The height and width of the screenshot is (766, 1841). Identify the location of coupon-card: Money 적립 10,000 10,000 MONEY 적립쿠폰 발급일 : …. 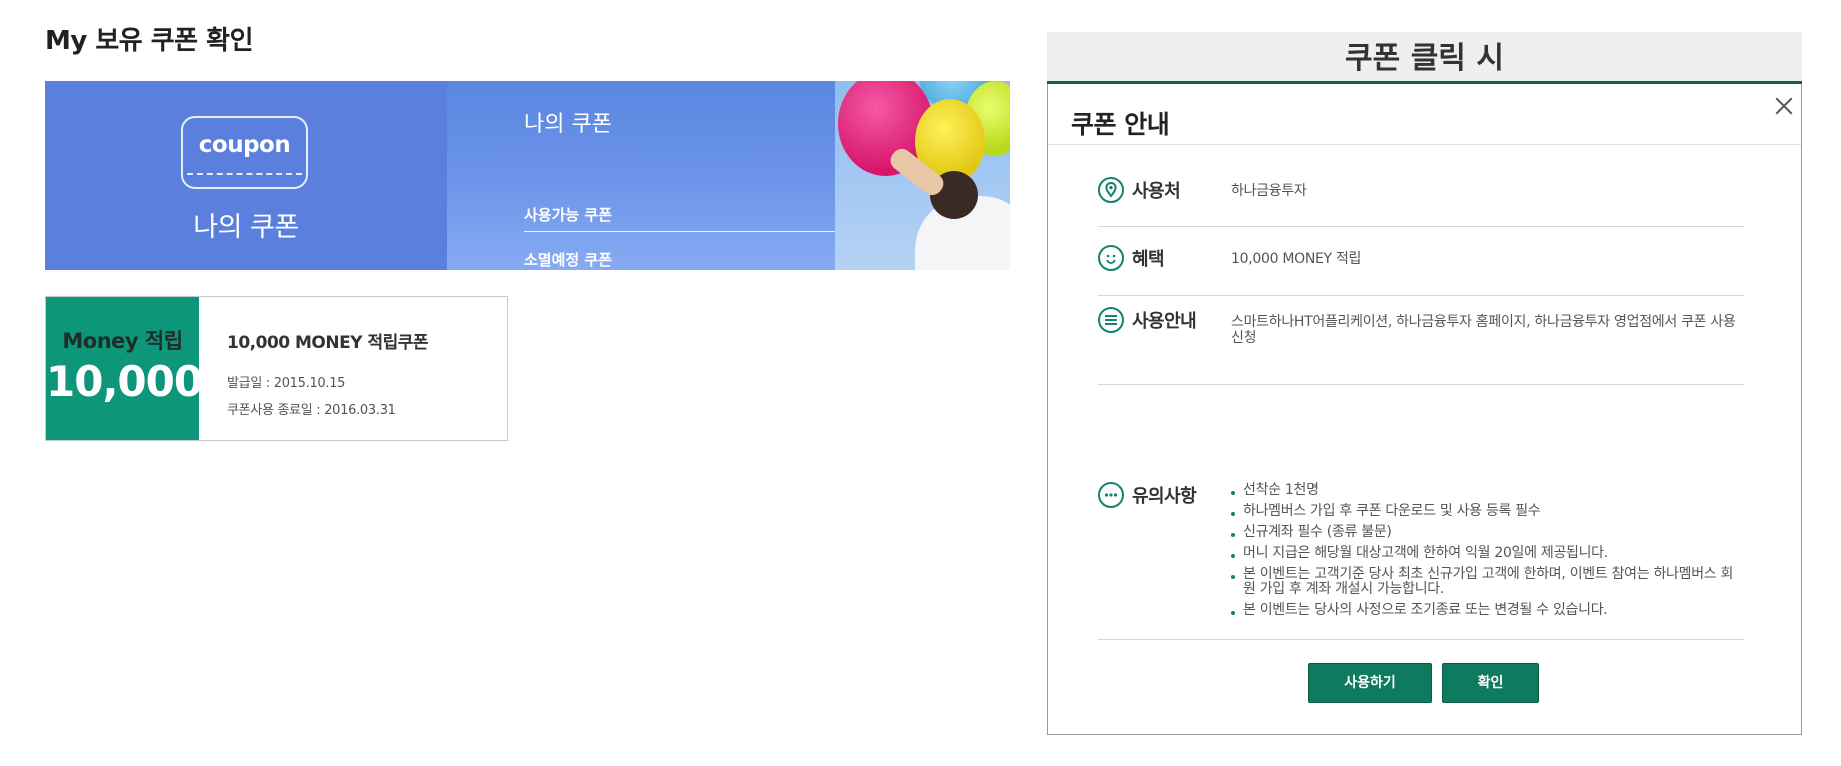
(276, 368).